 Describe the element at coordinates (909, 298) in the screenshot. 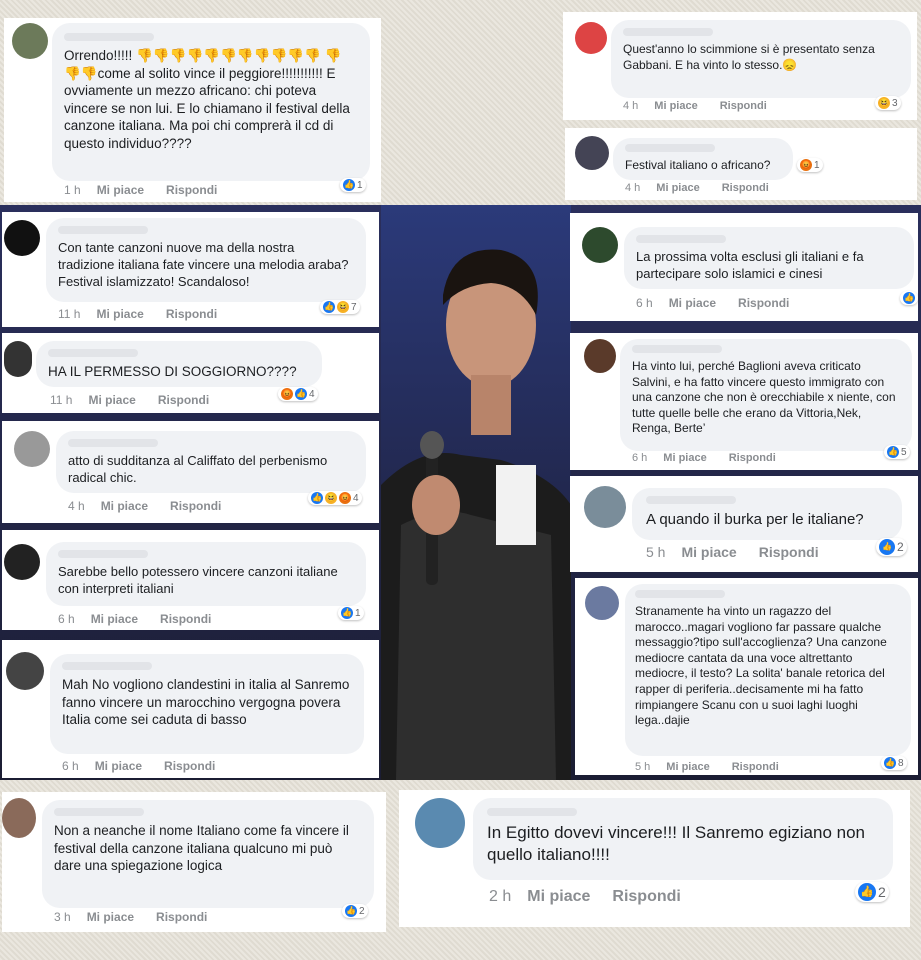

I see `reactions: 👍` at that location.